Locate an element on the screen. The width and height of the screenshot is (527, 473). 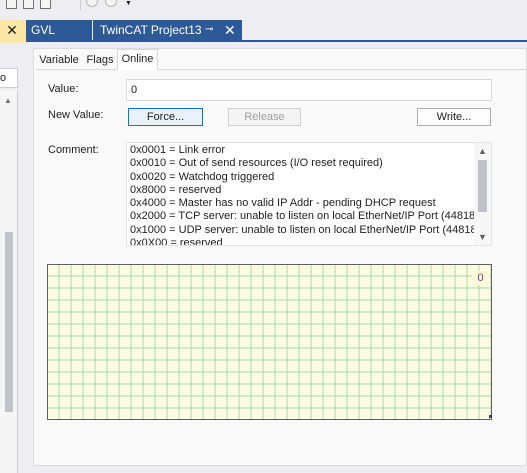
pin-icon: ⊸ is located at coordinates (209, 30).